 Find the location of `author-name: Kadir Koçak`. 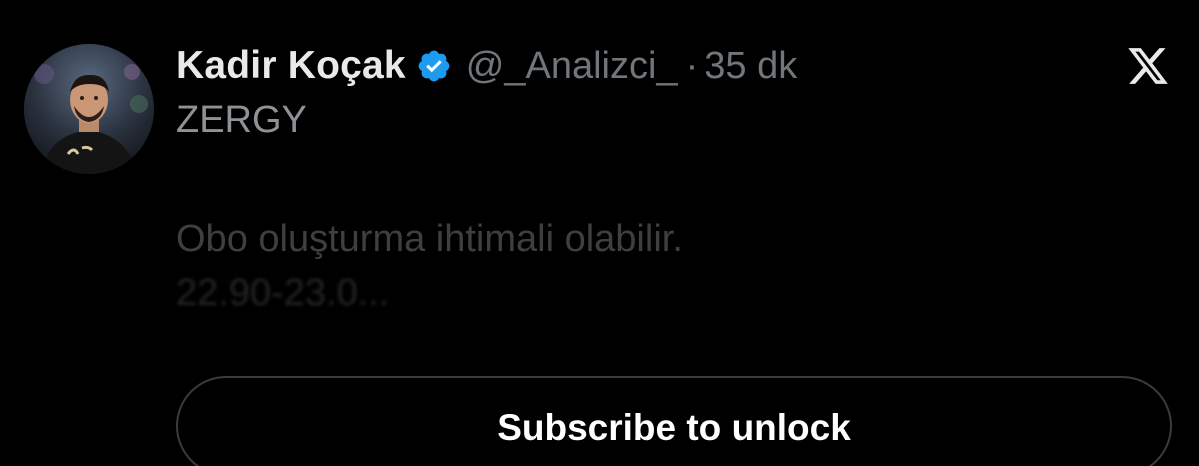

author-name: Kadir Koçak is located at coordinates (291, 66).